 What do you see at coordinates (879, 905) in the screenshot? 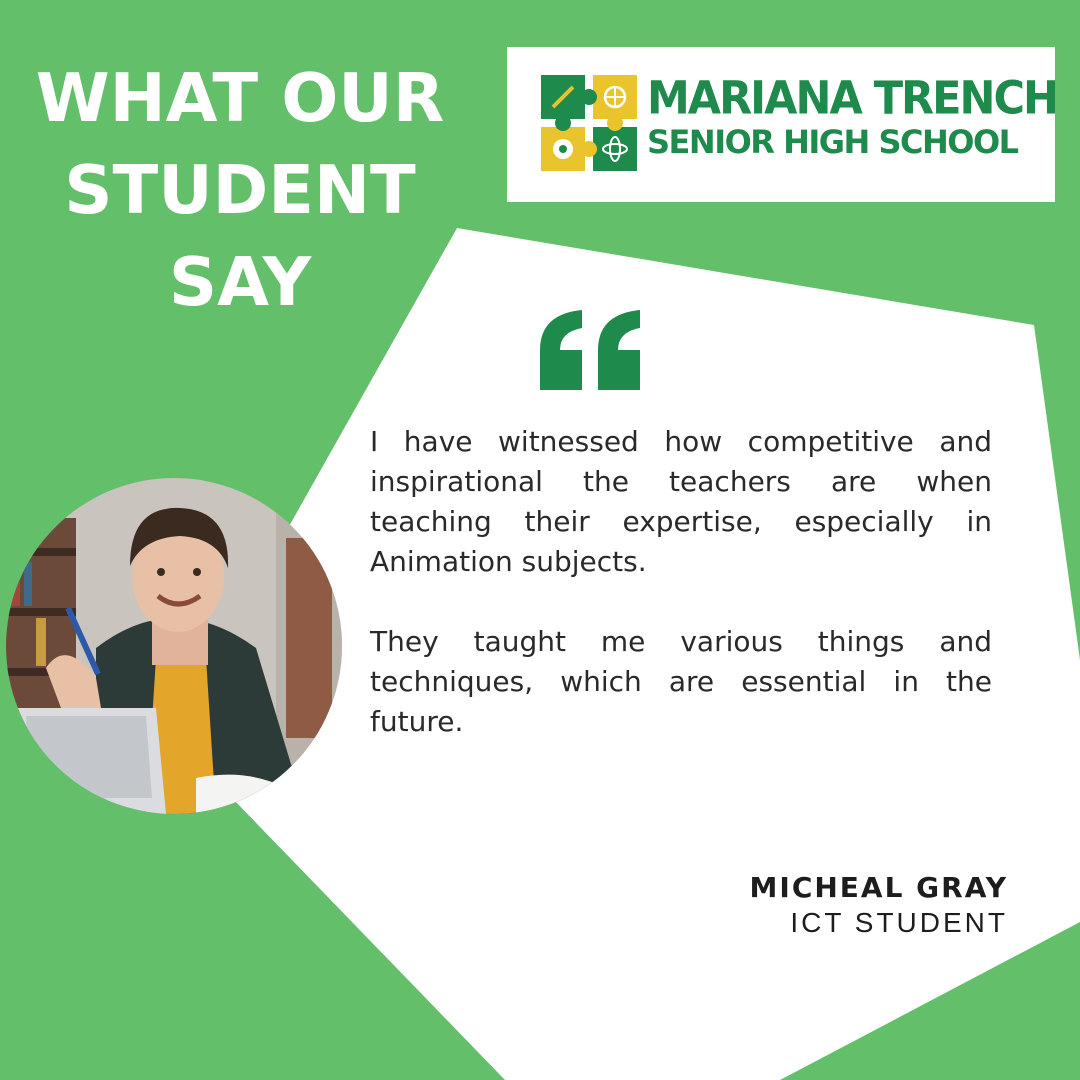
I see `author-block: MICHEAL GRAY ICT STUDENT` at bounding box center [879, 905].